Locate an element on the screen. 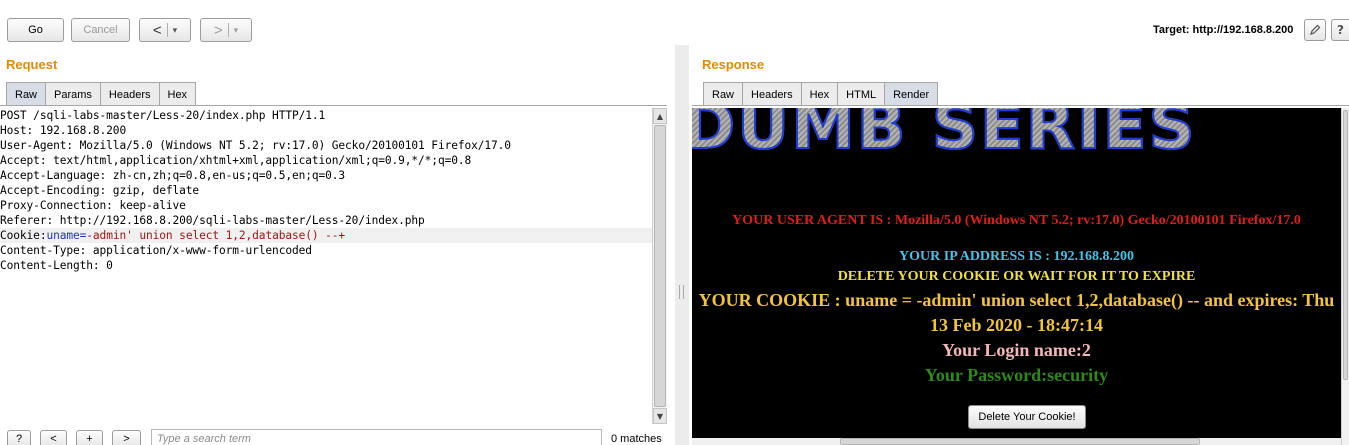 The height and width of the screenshot is (445, 1349). request-scrollbar: ▲ ▼ is located at coordinates (659, 266).